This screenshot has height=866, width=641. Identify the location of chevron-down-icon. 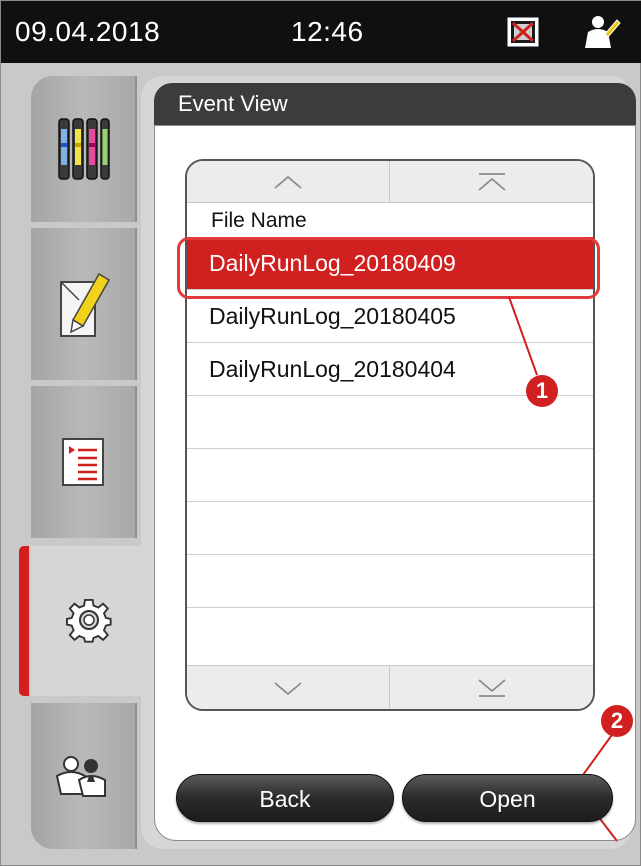
(288, 688).